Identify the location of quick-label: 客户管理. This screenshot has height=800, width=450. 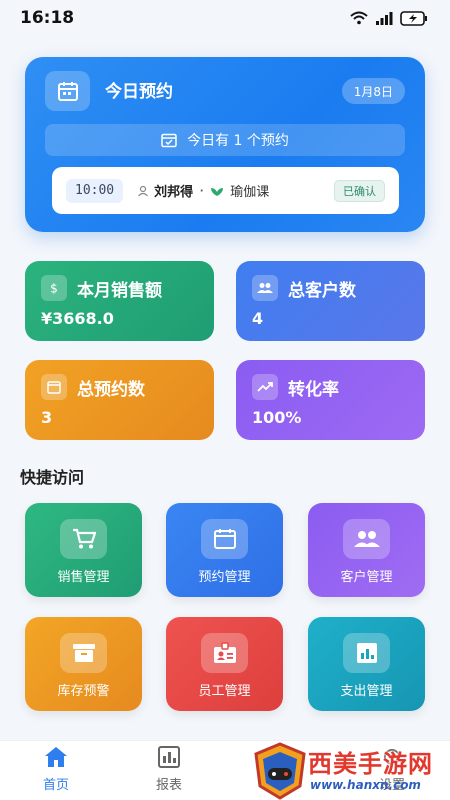
(366, 577).